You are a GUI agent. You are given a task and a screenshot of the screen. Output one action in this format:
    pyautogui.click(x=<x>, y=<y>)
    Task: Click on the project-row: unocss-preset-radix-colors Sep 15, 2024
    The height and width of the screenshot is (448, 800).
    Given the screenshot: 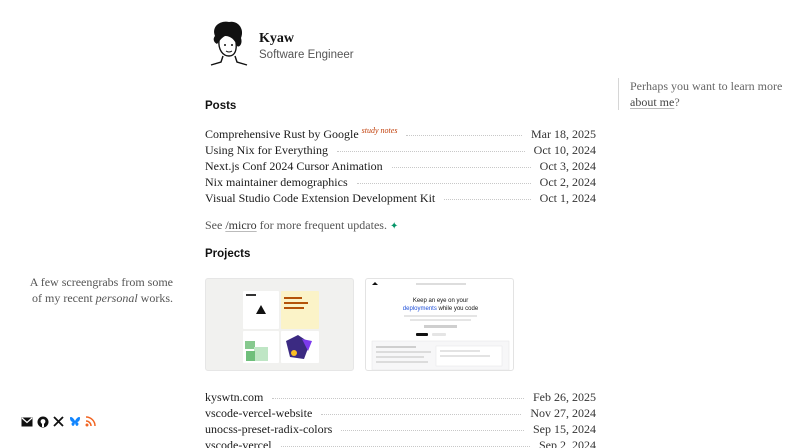 What is the action you would take?
    pyautogui.click(x=400, y=429)
    